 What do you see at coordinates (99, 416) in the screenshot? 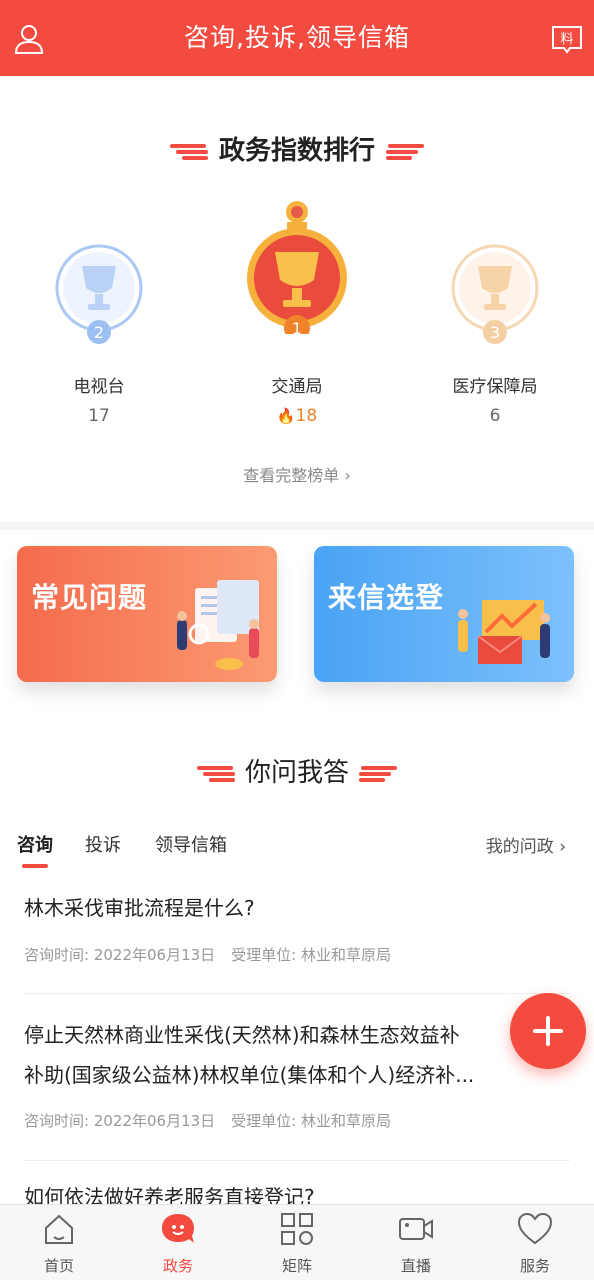
I see `rank-score: 17` at bounding box center [99, 416].